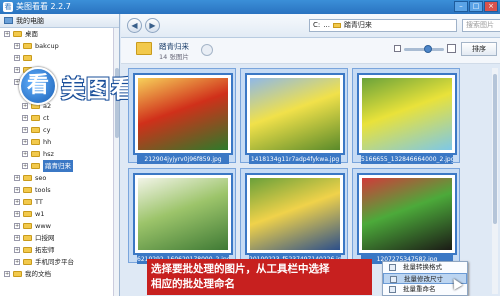 This screenshot has width=500, height=296. I want to click on thumbnail-filename: 1418134g11r7adp4fykwa.jpg, so click(295, 159).